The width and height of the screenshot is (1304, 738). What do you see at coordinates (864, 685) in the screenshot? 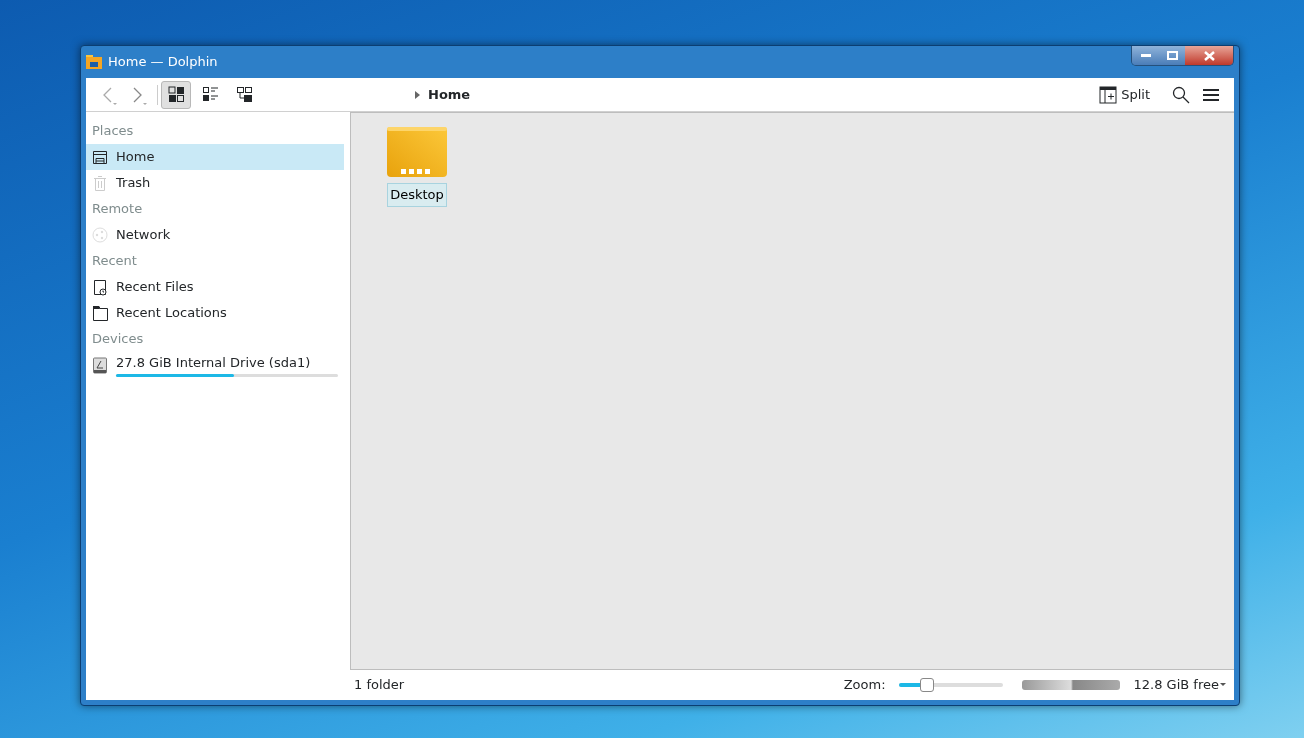
I see `zoom-label: Zoom:` at bounding box center [864, 685].